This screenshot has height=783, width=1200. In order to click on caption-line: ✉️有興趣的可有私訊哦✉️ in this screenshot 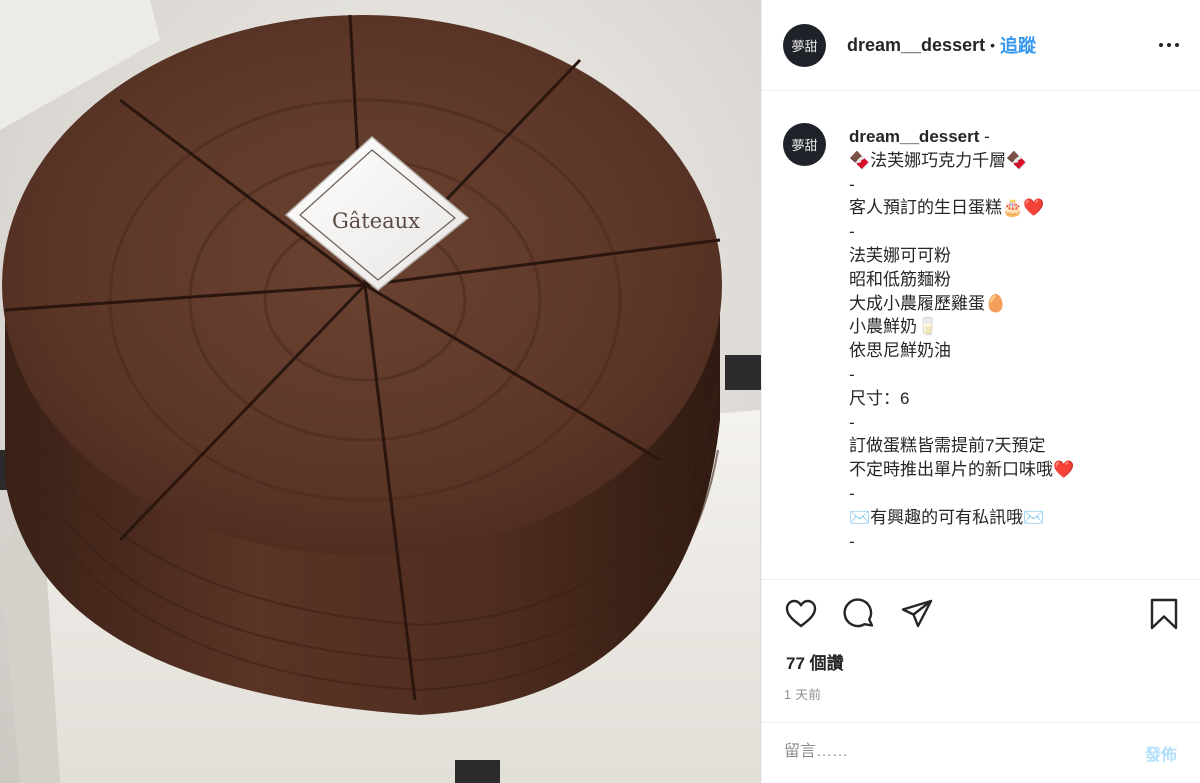, I will do `click(947, 517)`.